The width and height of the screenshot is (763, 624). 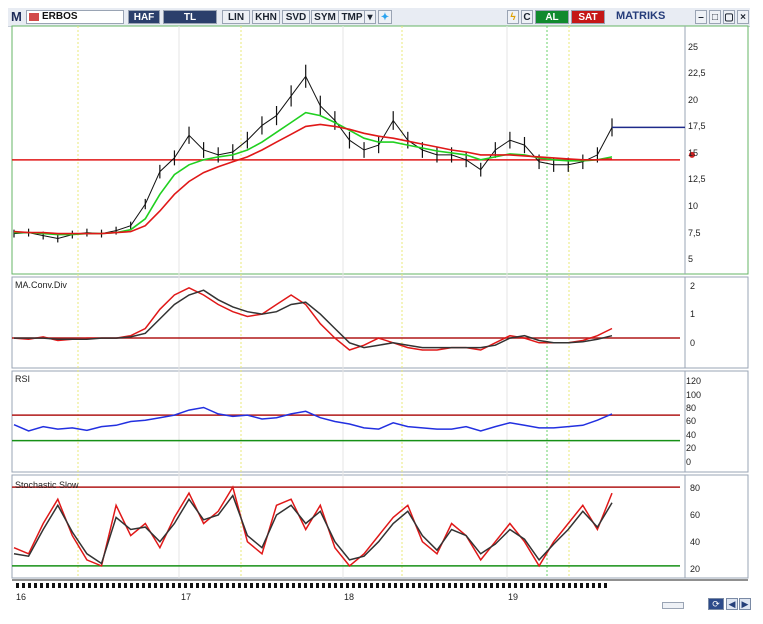 I want to click on panel-frame, so click(x=380, y=322).